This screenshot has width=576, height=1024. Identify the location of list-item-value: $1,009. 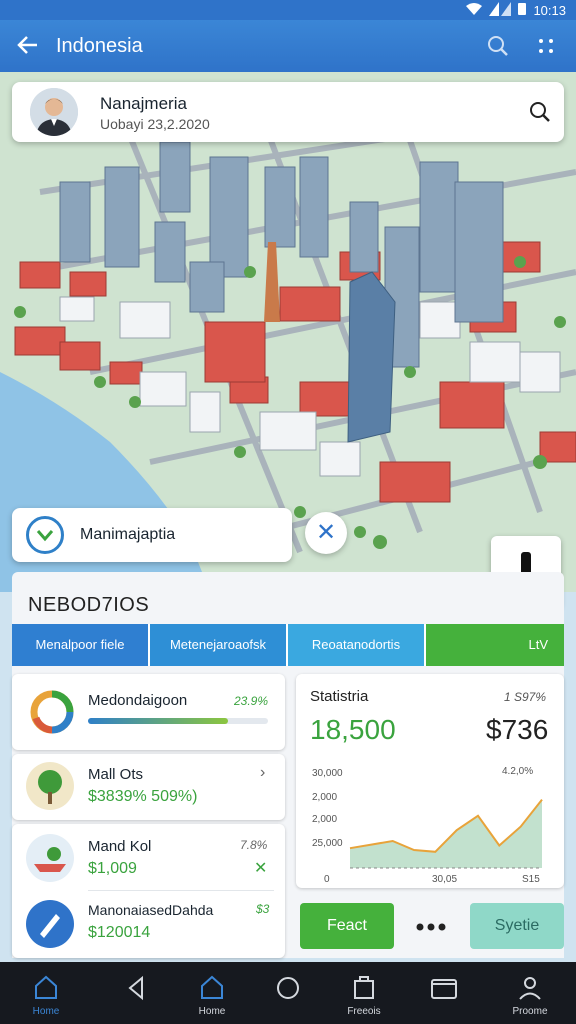
(112, 868).